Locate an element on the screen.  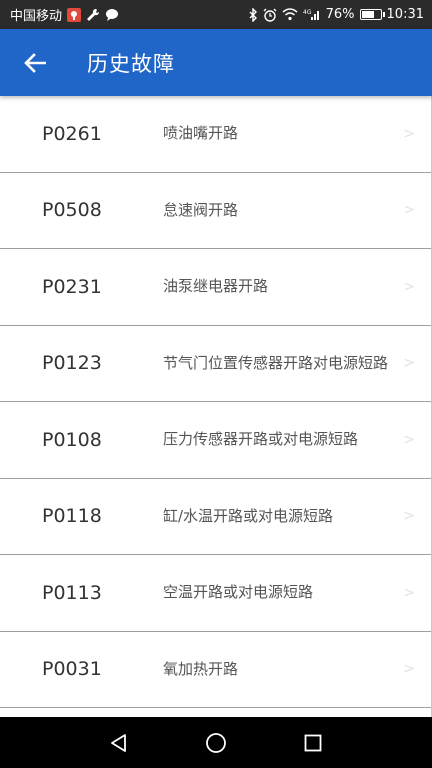
arrow-left-icon is located at coordinates (35, 62).